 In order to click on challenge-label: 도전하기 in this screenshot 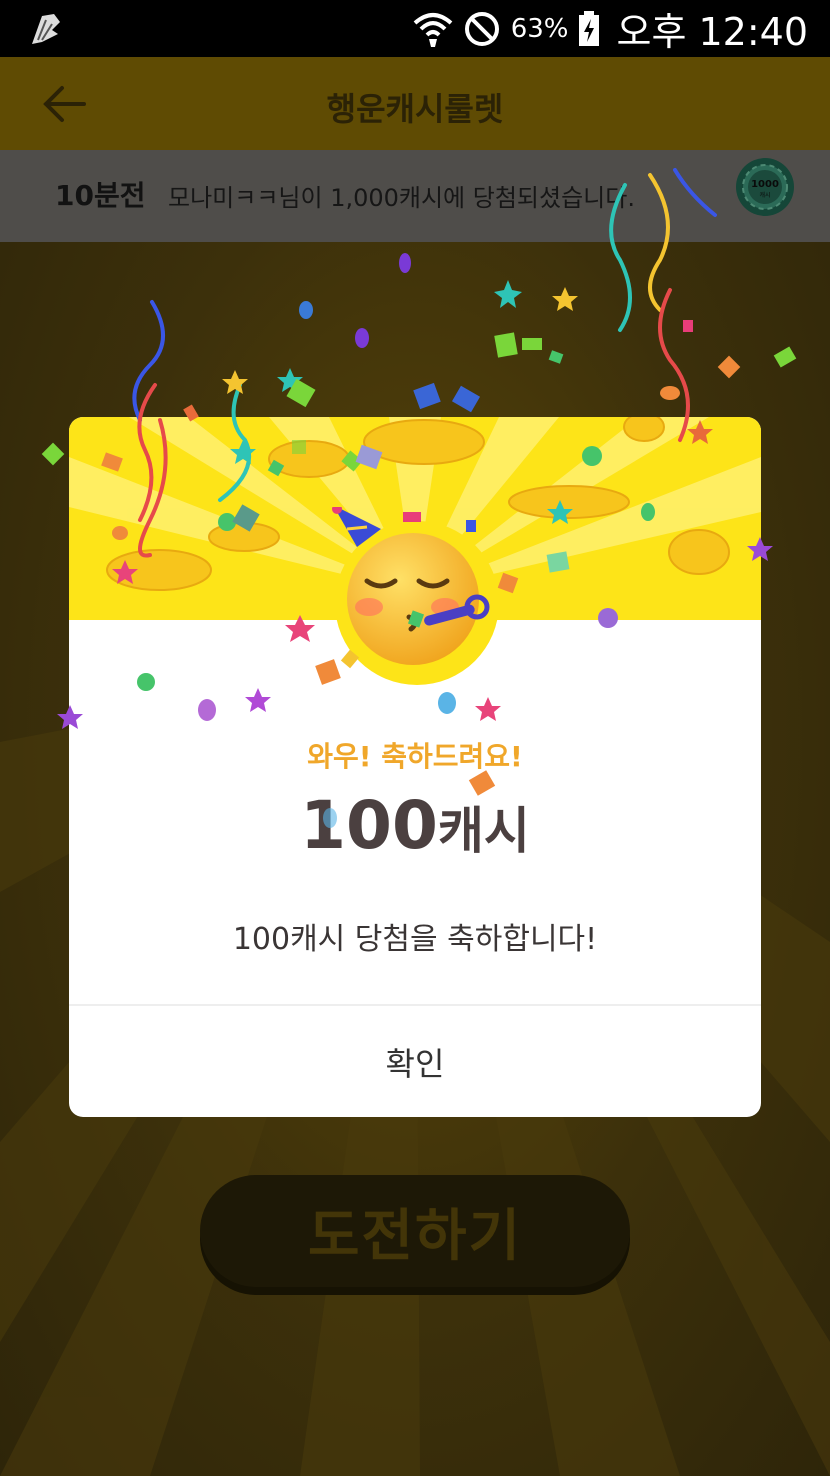, I will do `click(415, 1236)`.